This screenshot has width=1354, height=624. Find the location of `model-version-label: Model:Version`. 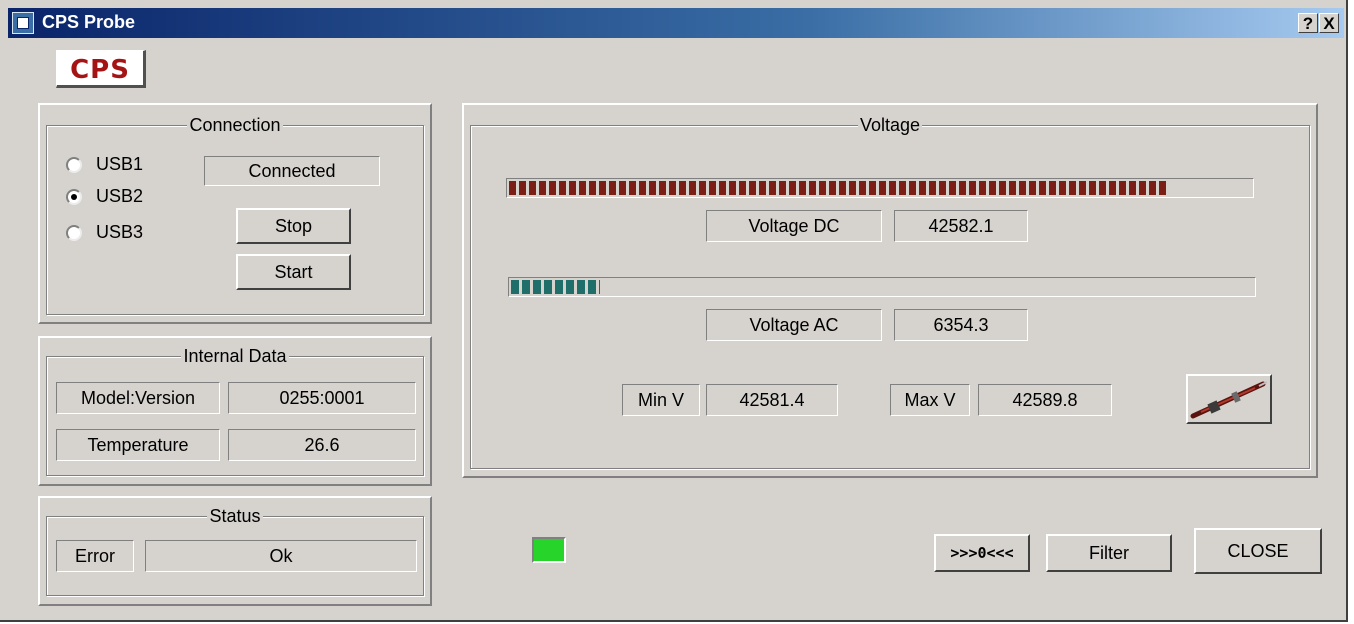

model-version-label: Model:Version is located at coordinates (138, 398).